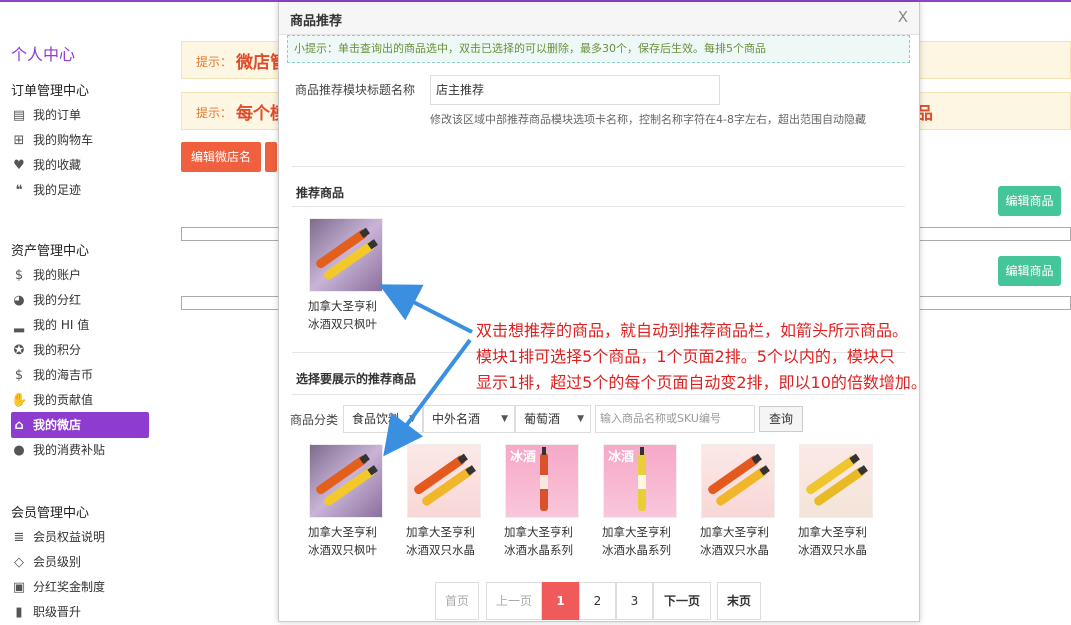  I want to click on annotation-line: 模块1排可选择5个商品，1个页面2排。5个以内的，模块只, so click(685, 356).